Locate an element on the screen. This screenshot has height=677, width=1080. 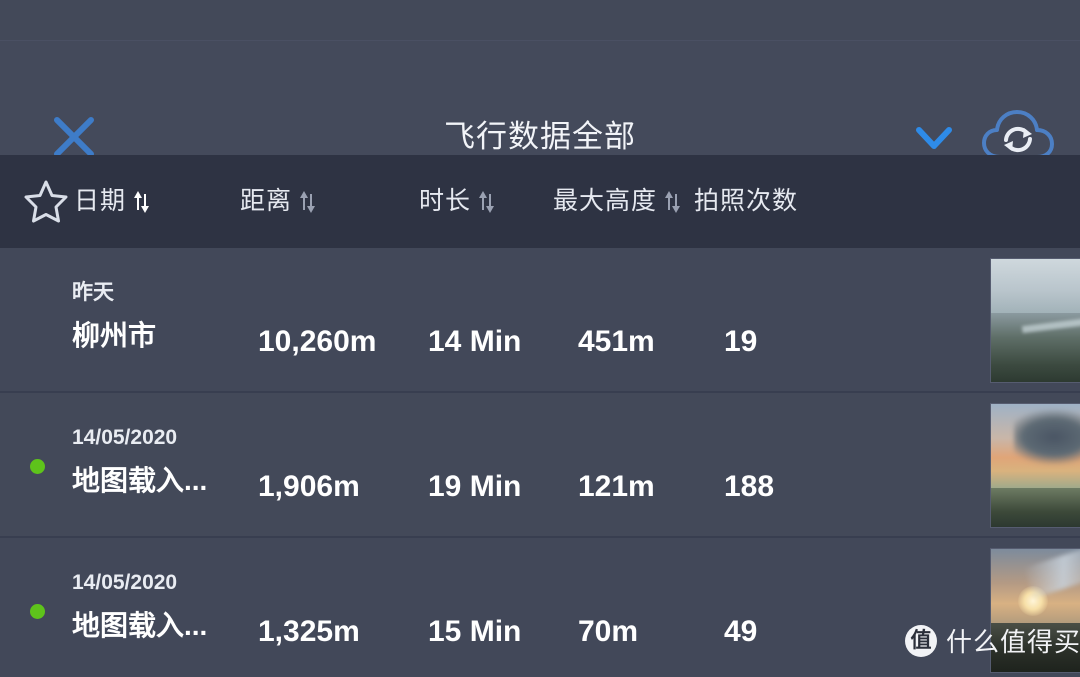
column-header-photo-count: 拍照次数 is located at coordinates (746, 201).